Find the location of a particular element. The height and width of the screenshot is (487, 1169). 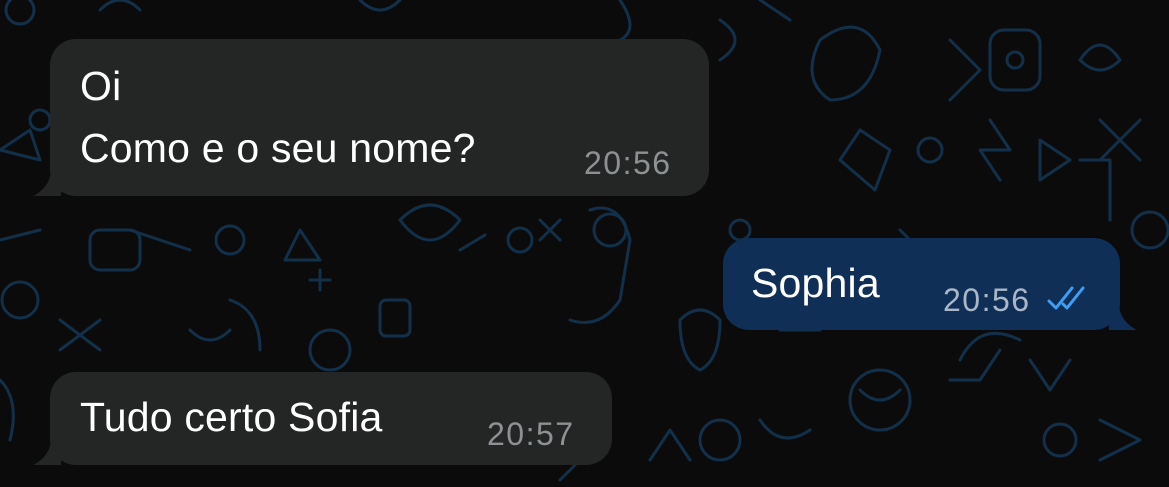

message-text-line: Como e o seu nome? is located at coordinates (278, 148).